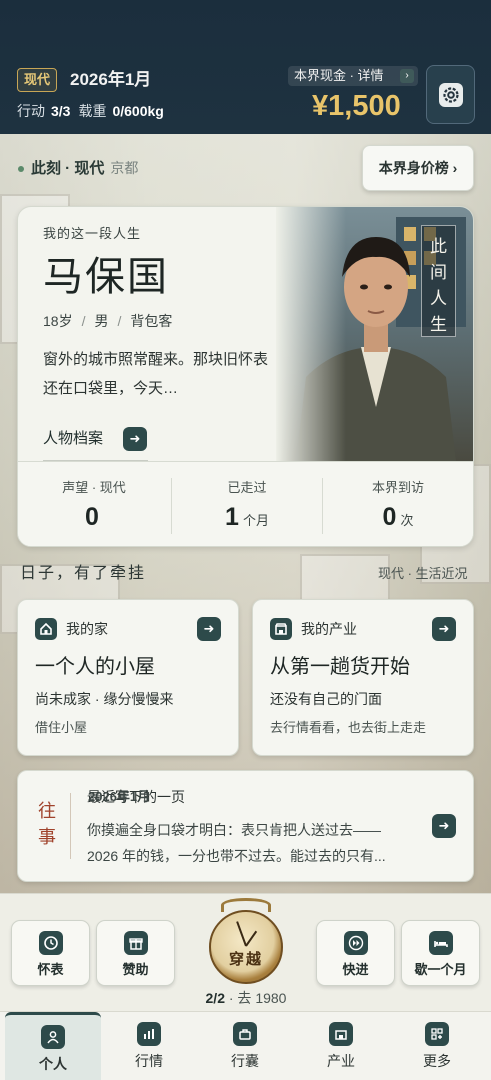  I want to click on travel-destination: · 去 1980, so click(255, 998).